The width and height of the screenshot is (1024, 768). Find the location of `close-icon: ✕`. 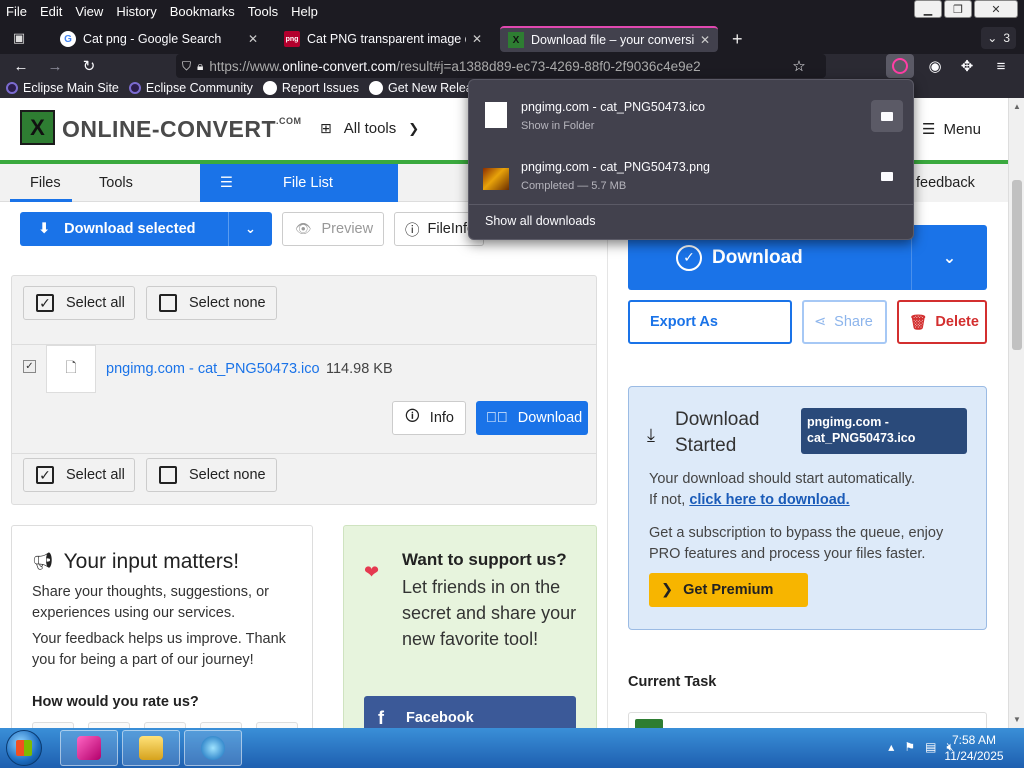

close-icon: ✕ is located at coordinates (996, 9).